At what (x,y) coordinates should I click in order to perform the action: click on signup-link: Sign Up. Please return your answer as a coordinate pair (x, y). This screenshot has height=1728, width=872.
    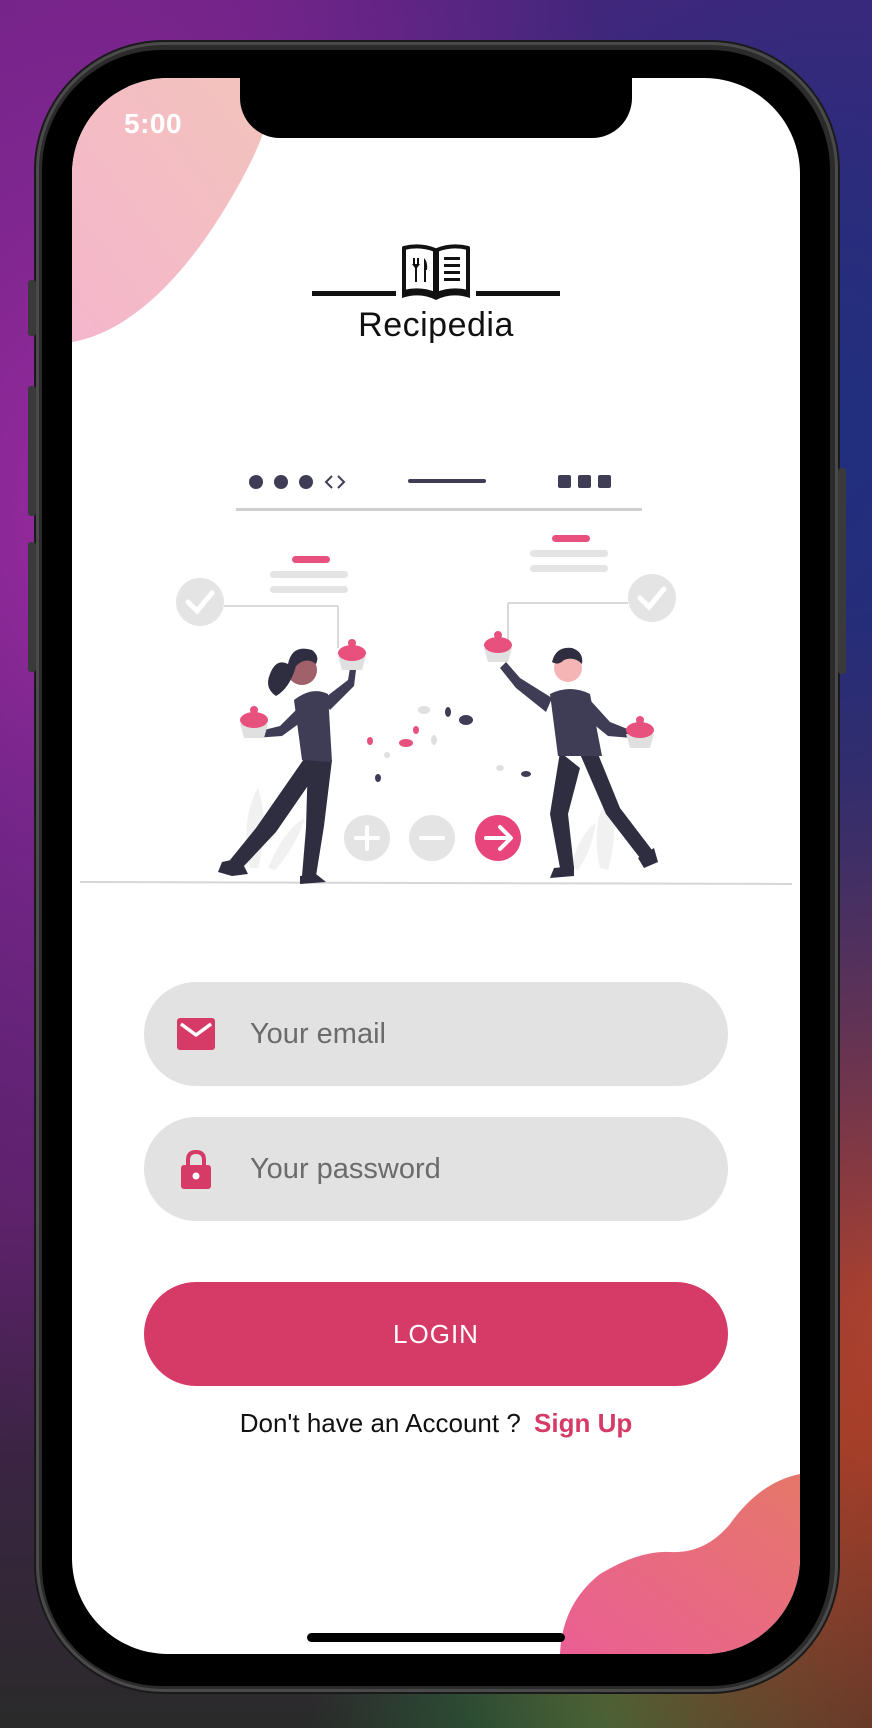
    Looking at the image, I should click on (583, 1423).